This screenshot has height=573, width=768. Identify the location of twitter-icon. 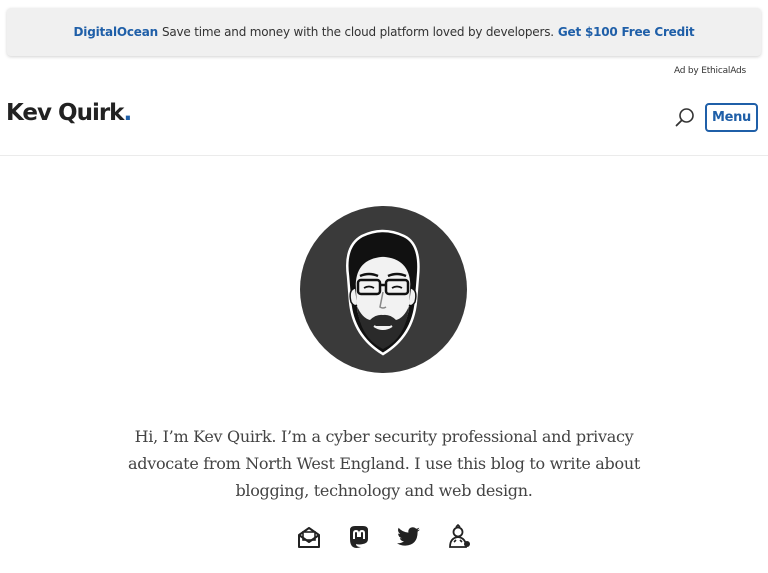
(408, 536).